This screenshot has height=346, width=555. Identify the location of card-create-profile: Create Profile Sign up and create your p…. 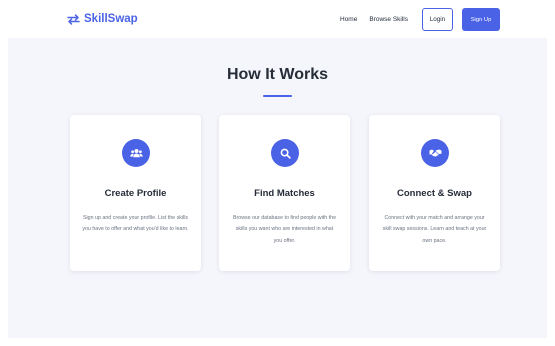
(135, 193).